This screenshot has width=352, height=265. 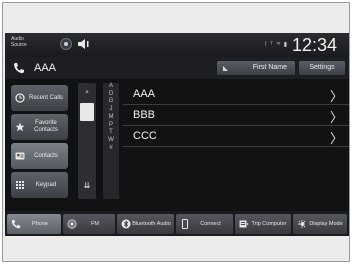 What do you see at coordinates (144, 115) in the screenshot?
I see `contact-row-name: BBB` at bounding box center [144, 115].